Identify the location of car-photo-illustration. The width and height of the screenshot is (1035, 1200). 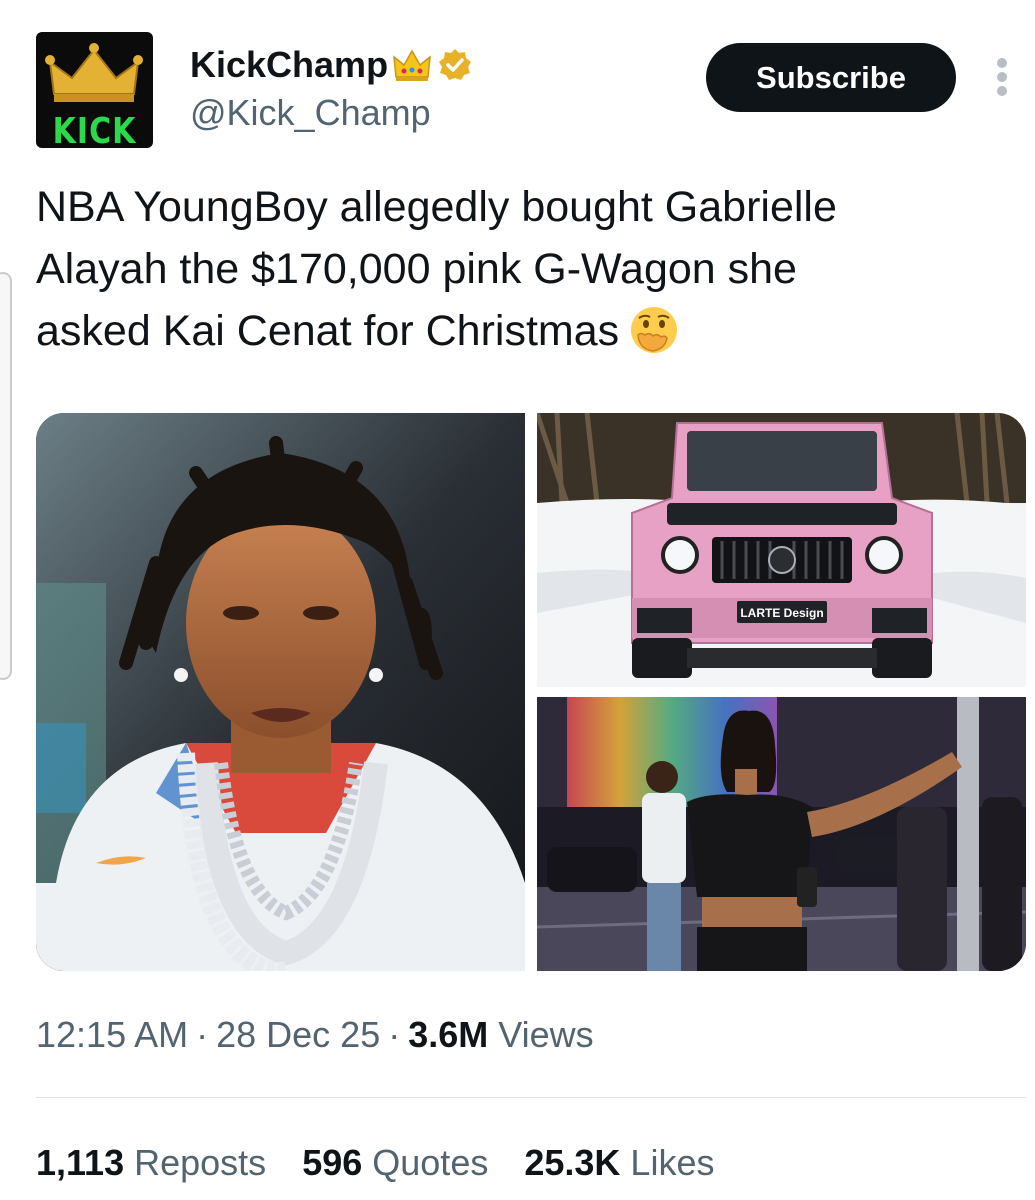
(781, 550).